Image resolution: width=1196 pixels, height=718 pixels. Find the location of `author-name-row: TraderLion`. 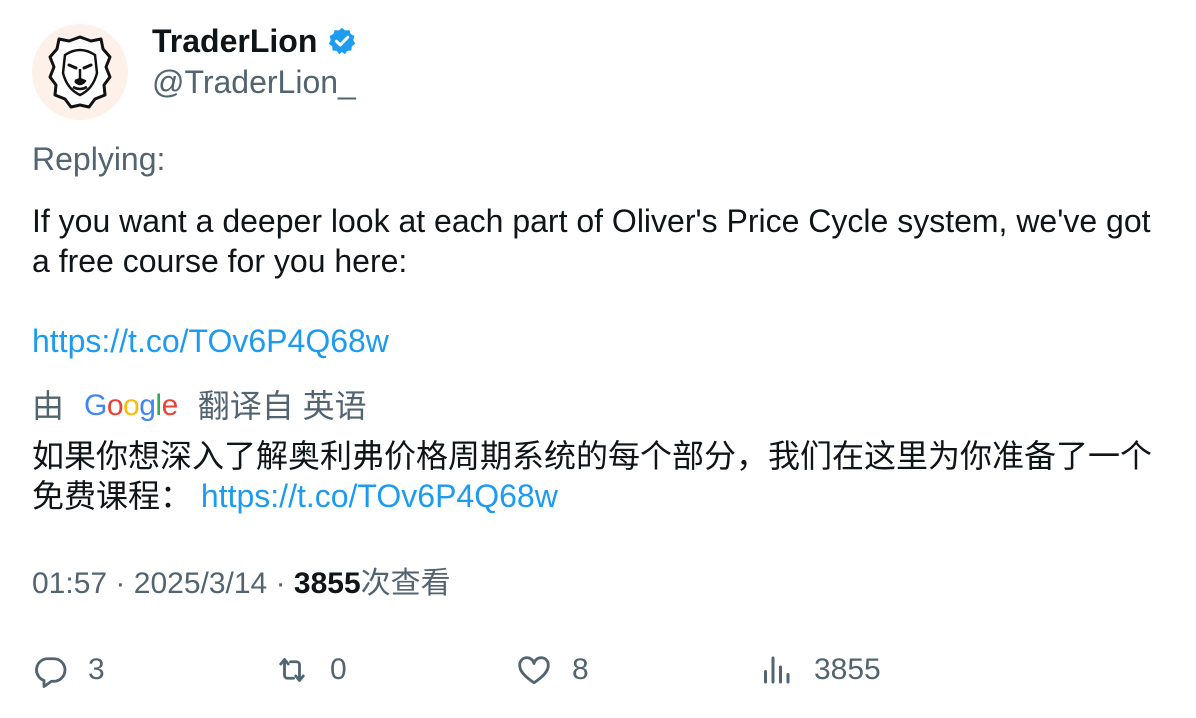

author-name-row: TraderLion is located at coordinates (254, 41).